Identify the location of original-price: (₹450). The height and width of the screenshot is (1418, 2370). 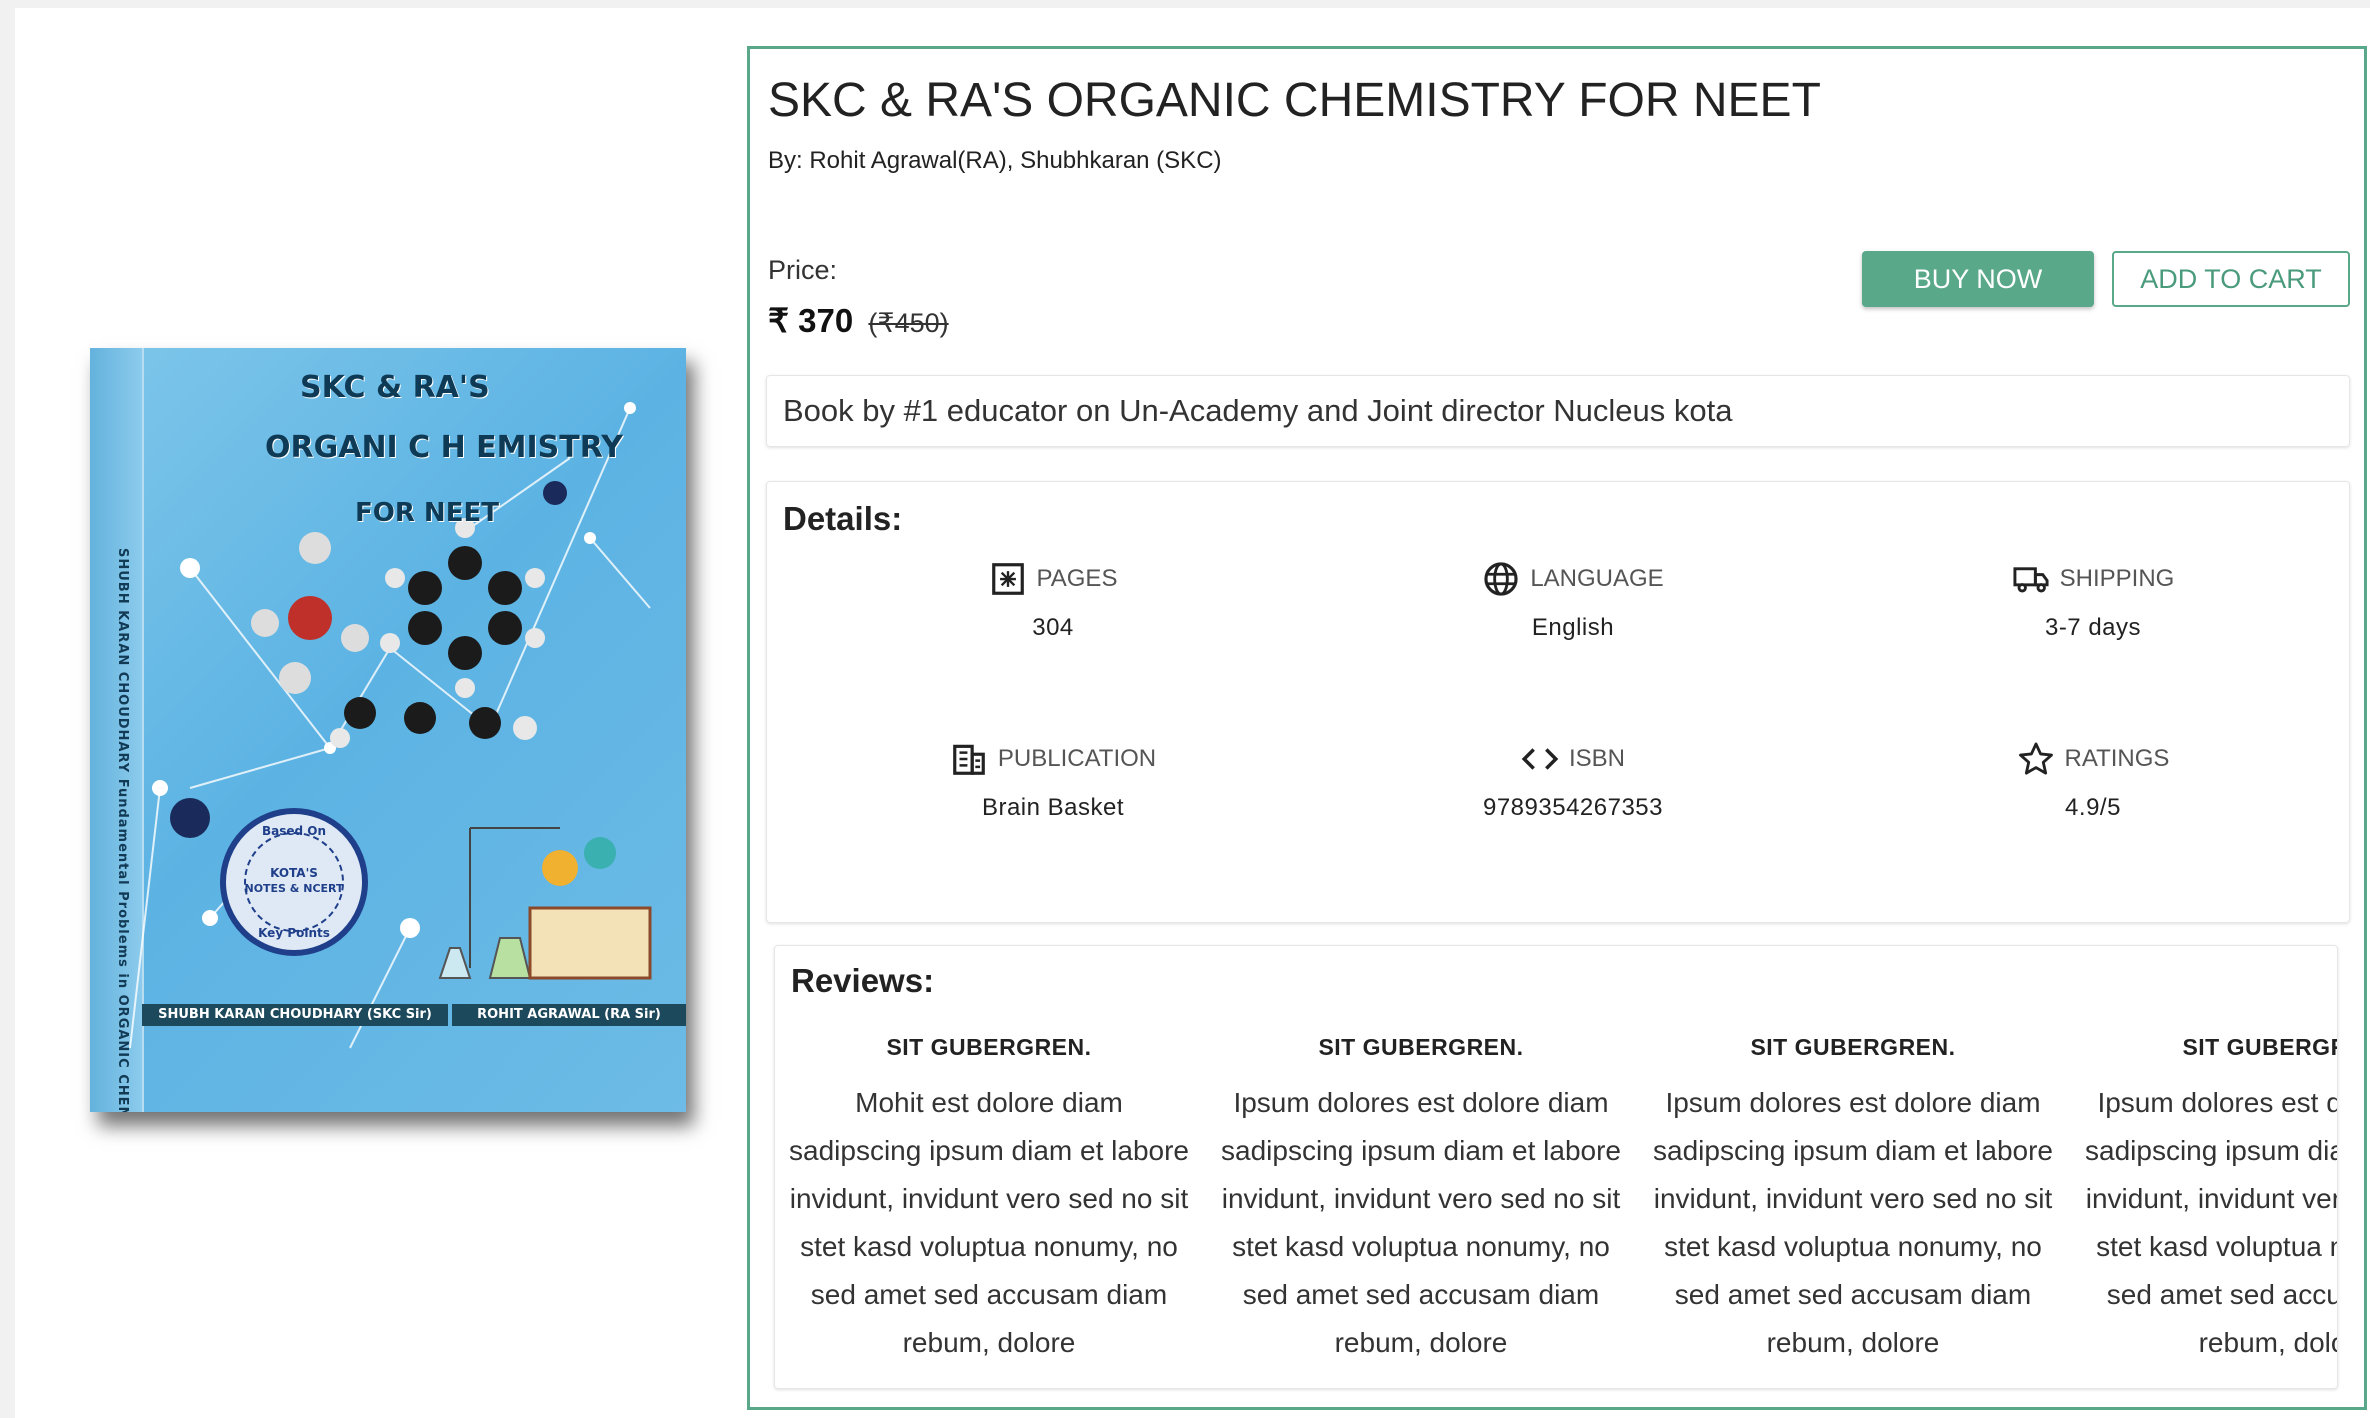
(908, 323).